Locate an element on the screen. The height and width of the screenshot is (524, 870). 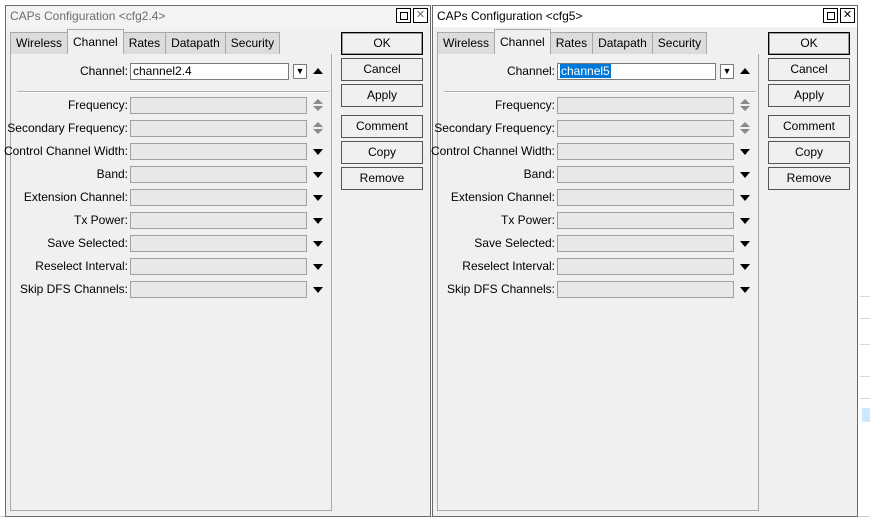
control-channel-width-row: Control Channel Width: is located at coordinates (168, 152).